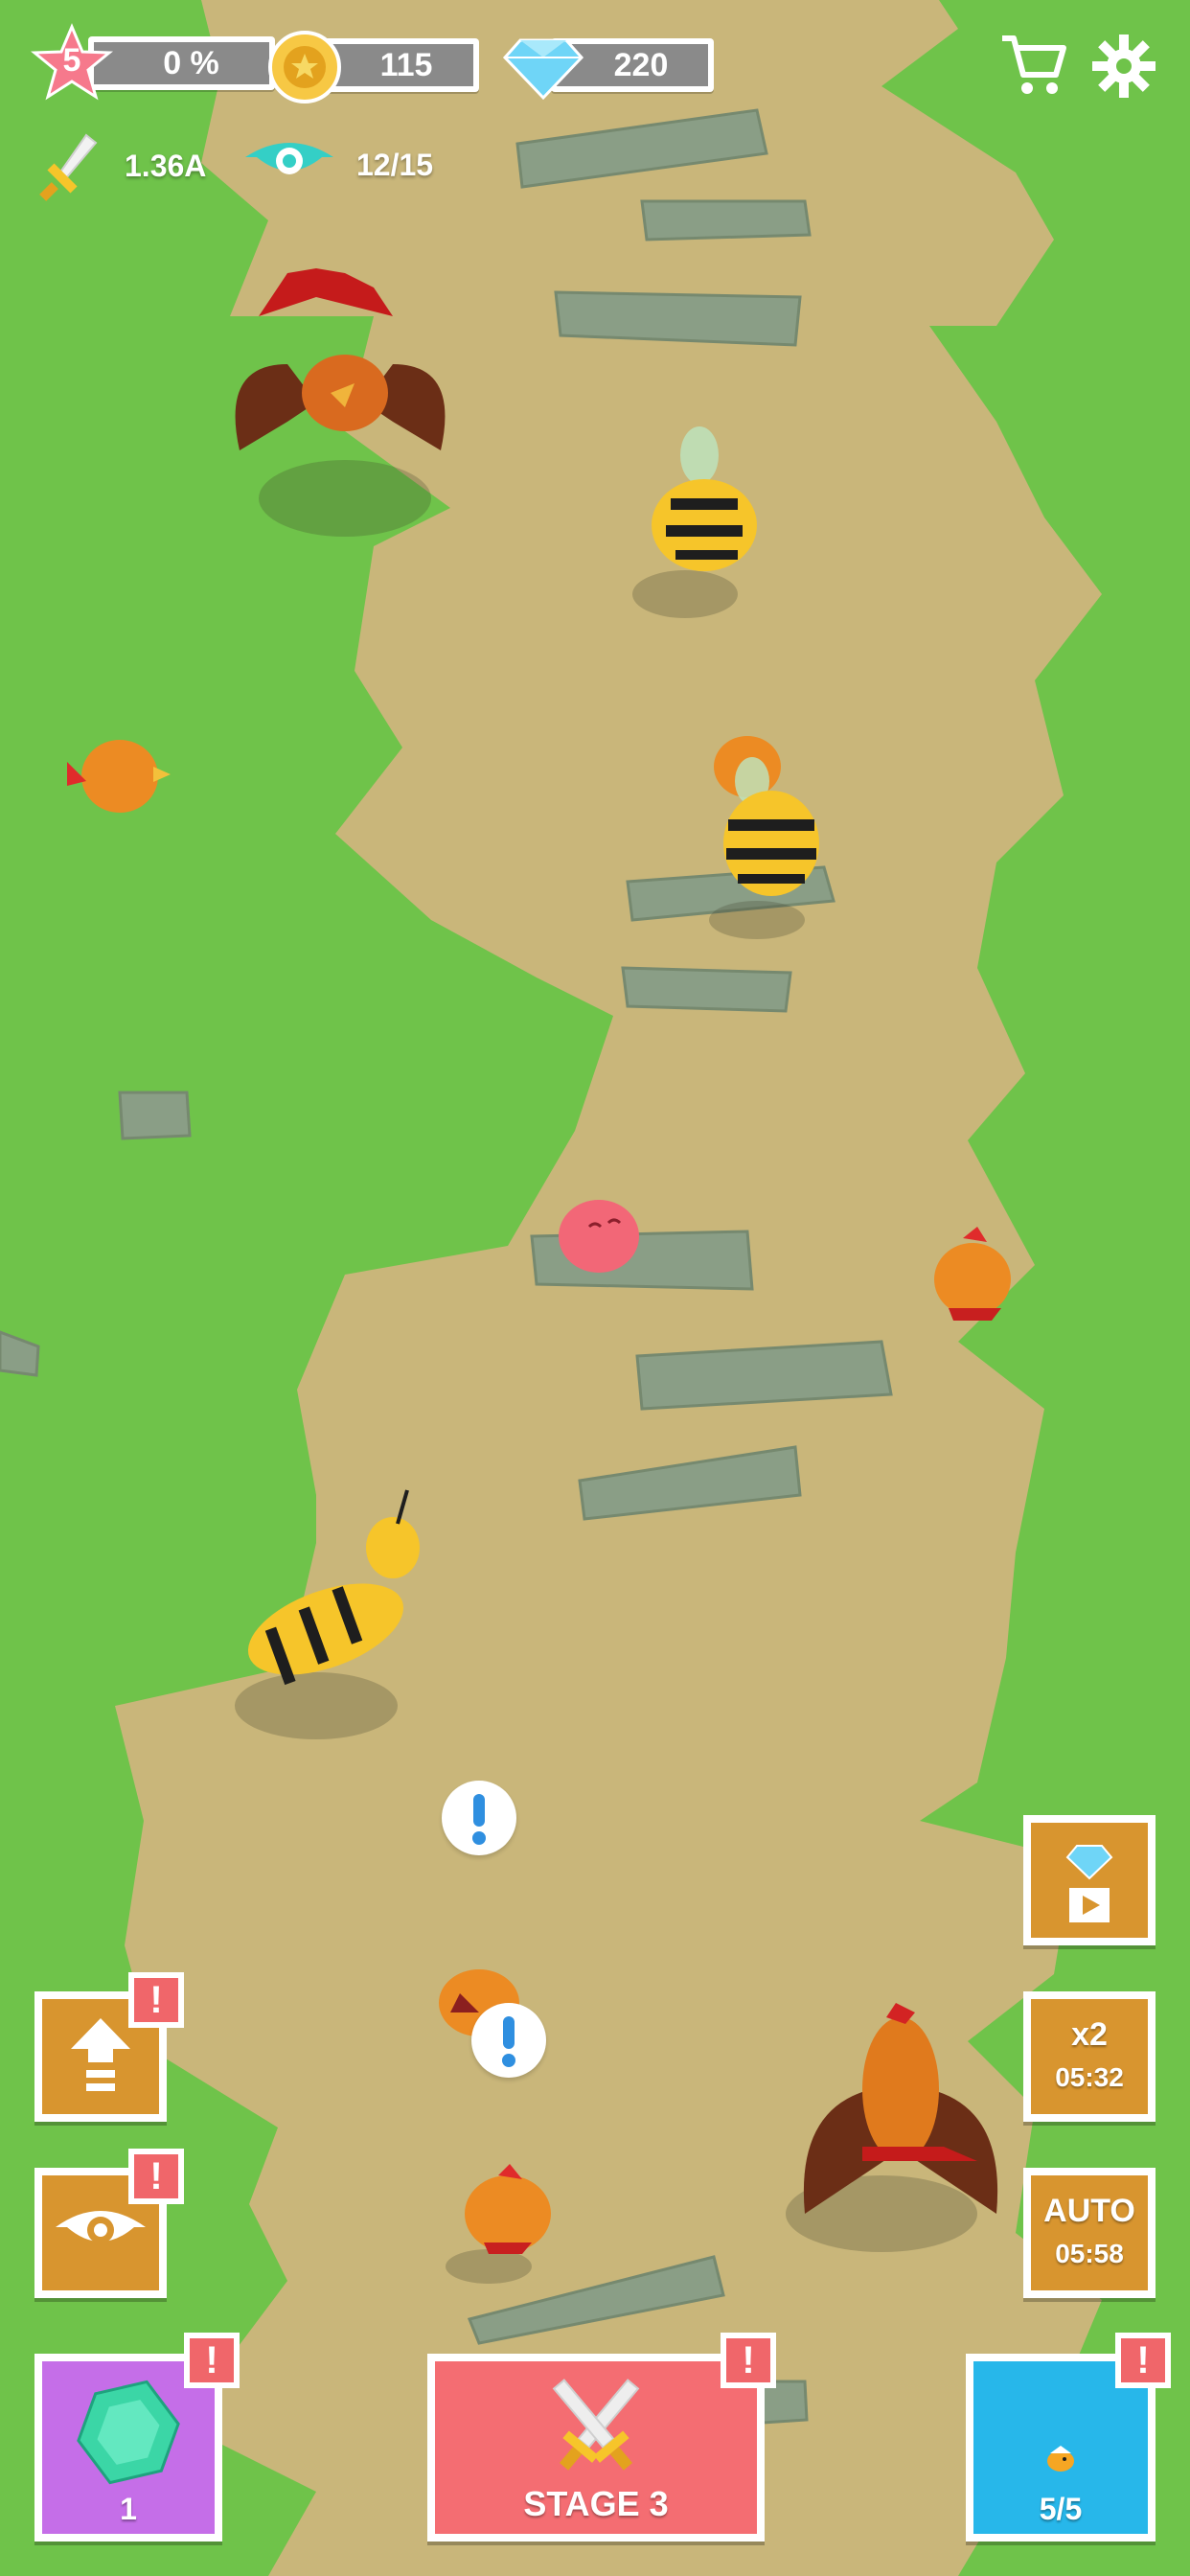 This screenshot has width=1190, height=2576. Describe the element at coordinates (1090, 2035) in the screenshot. I see `speed-label: x2` at that location.